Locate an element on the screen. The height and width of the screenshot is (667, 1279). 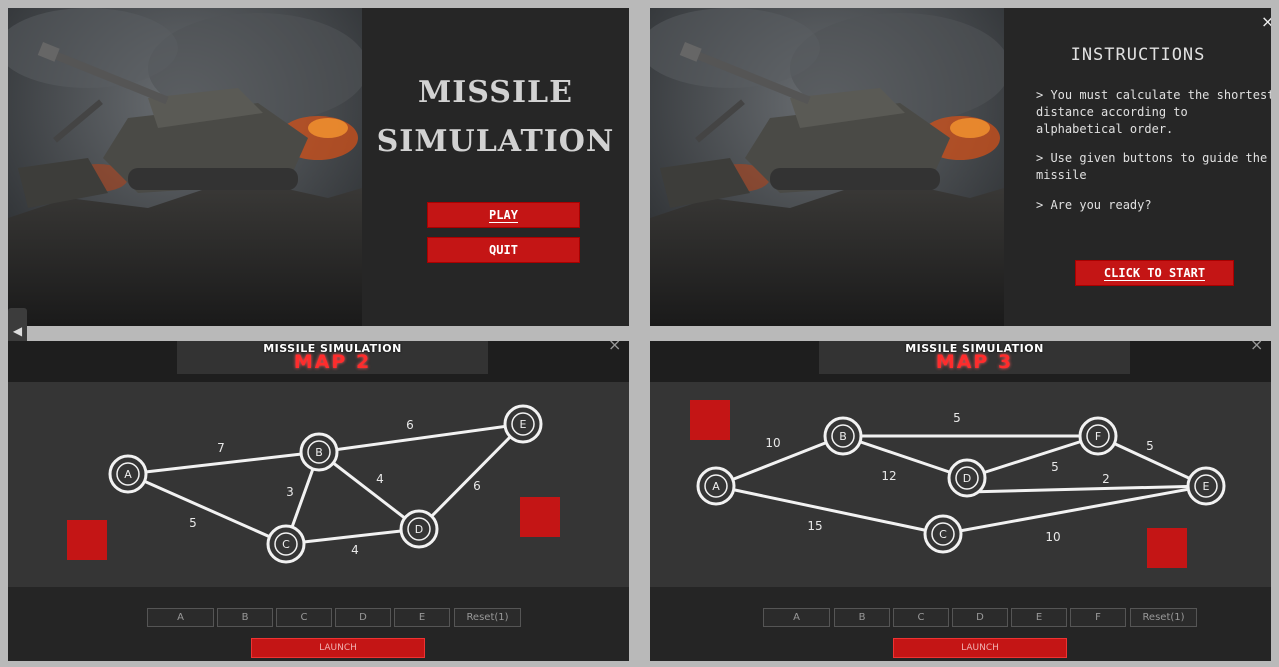
game-title-line2: SIMULATION is located at coordinates (495, 141).